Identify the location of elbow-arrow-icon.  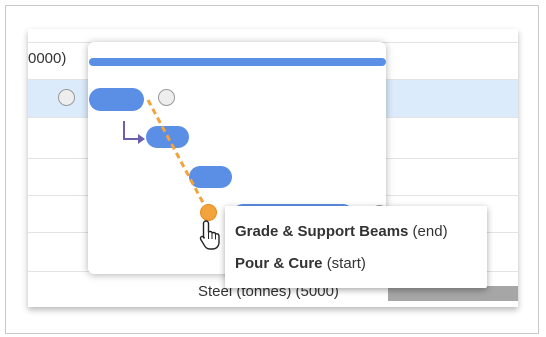
(131, 130).